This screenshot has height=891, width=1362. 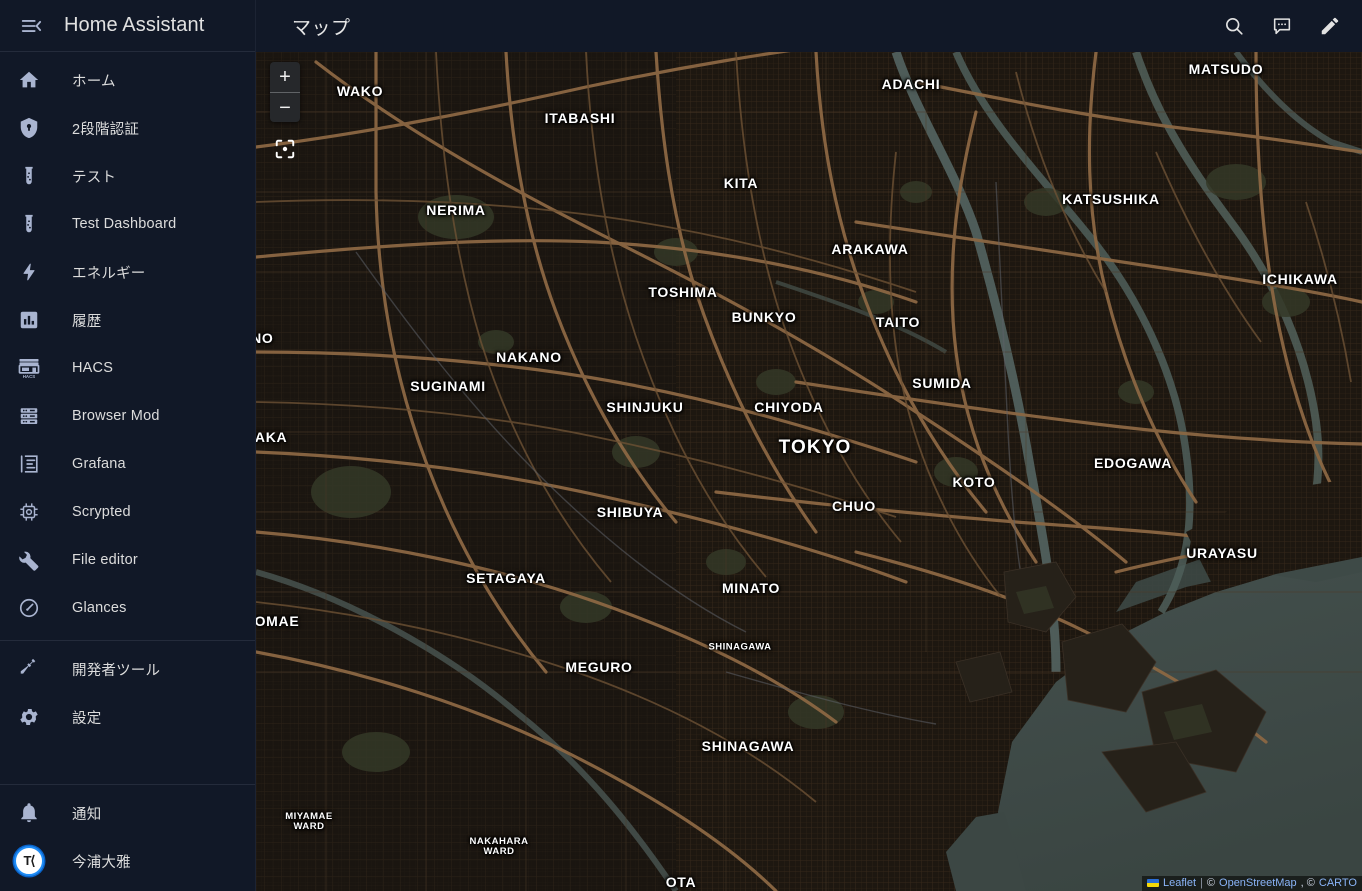 What do you see at coordinates (321, 28) in the screenshot?
I see `page-title: マップ` at bounding box center [321, 28].